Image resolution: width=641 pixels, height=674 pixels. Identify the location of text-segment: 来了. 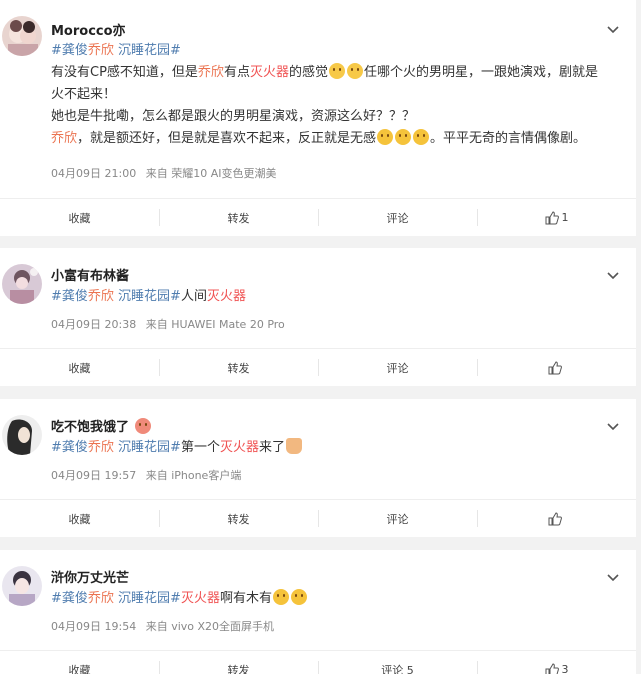
(271, 447).